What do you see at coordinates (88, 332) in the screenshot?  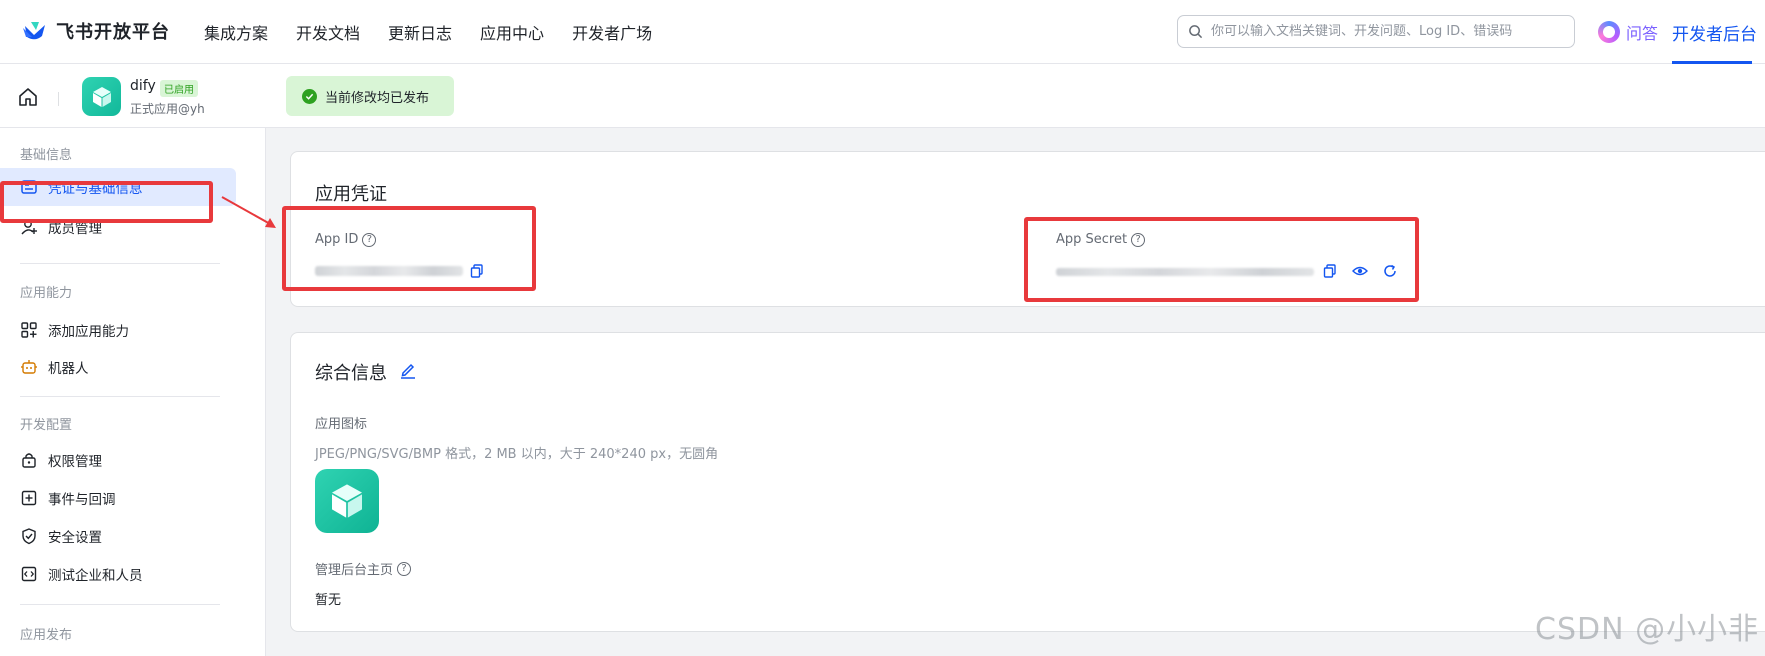 I see `sidebar-item-label: 添加应用能力` at bounding box center [88, 332].